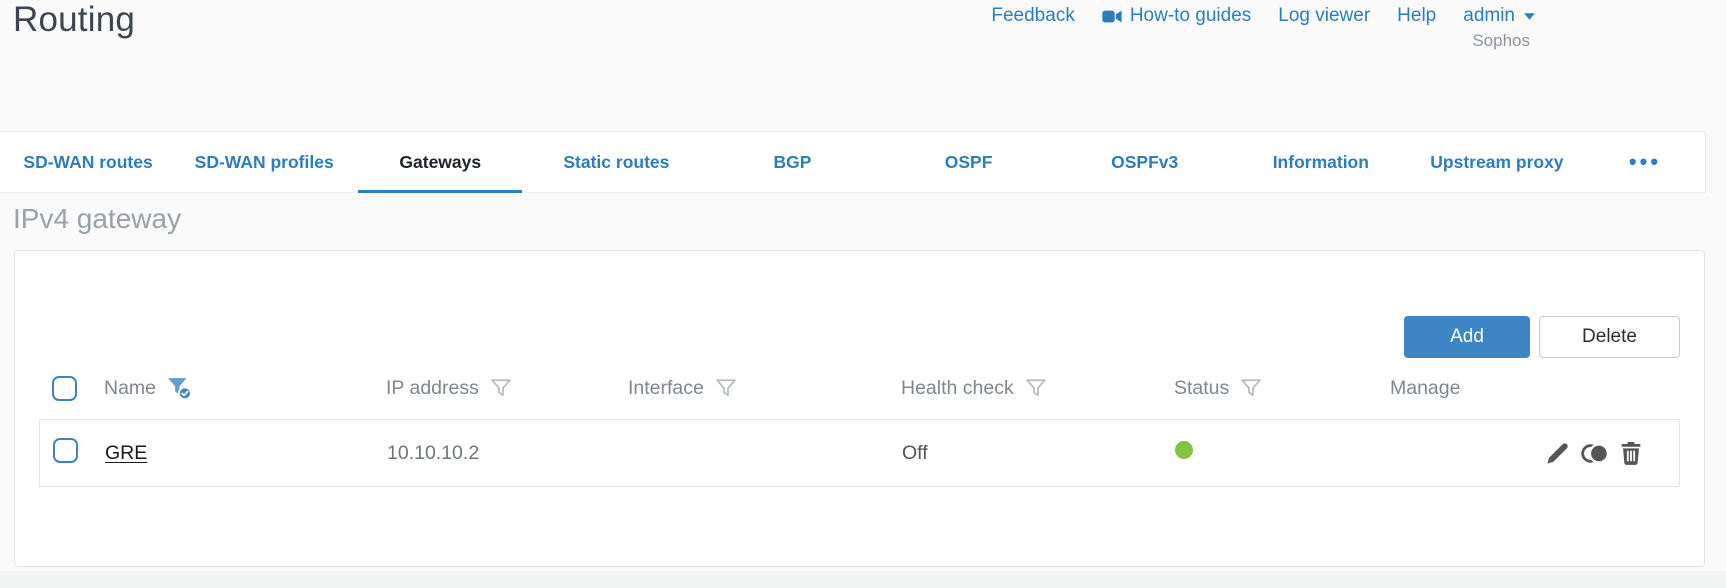  Describe the element at coordinates (1558, 453) in the screenshot. I see `edit-pencil-icon` at that location.